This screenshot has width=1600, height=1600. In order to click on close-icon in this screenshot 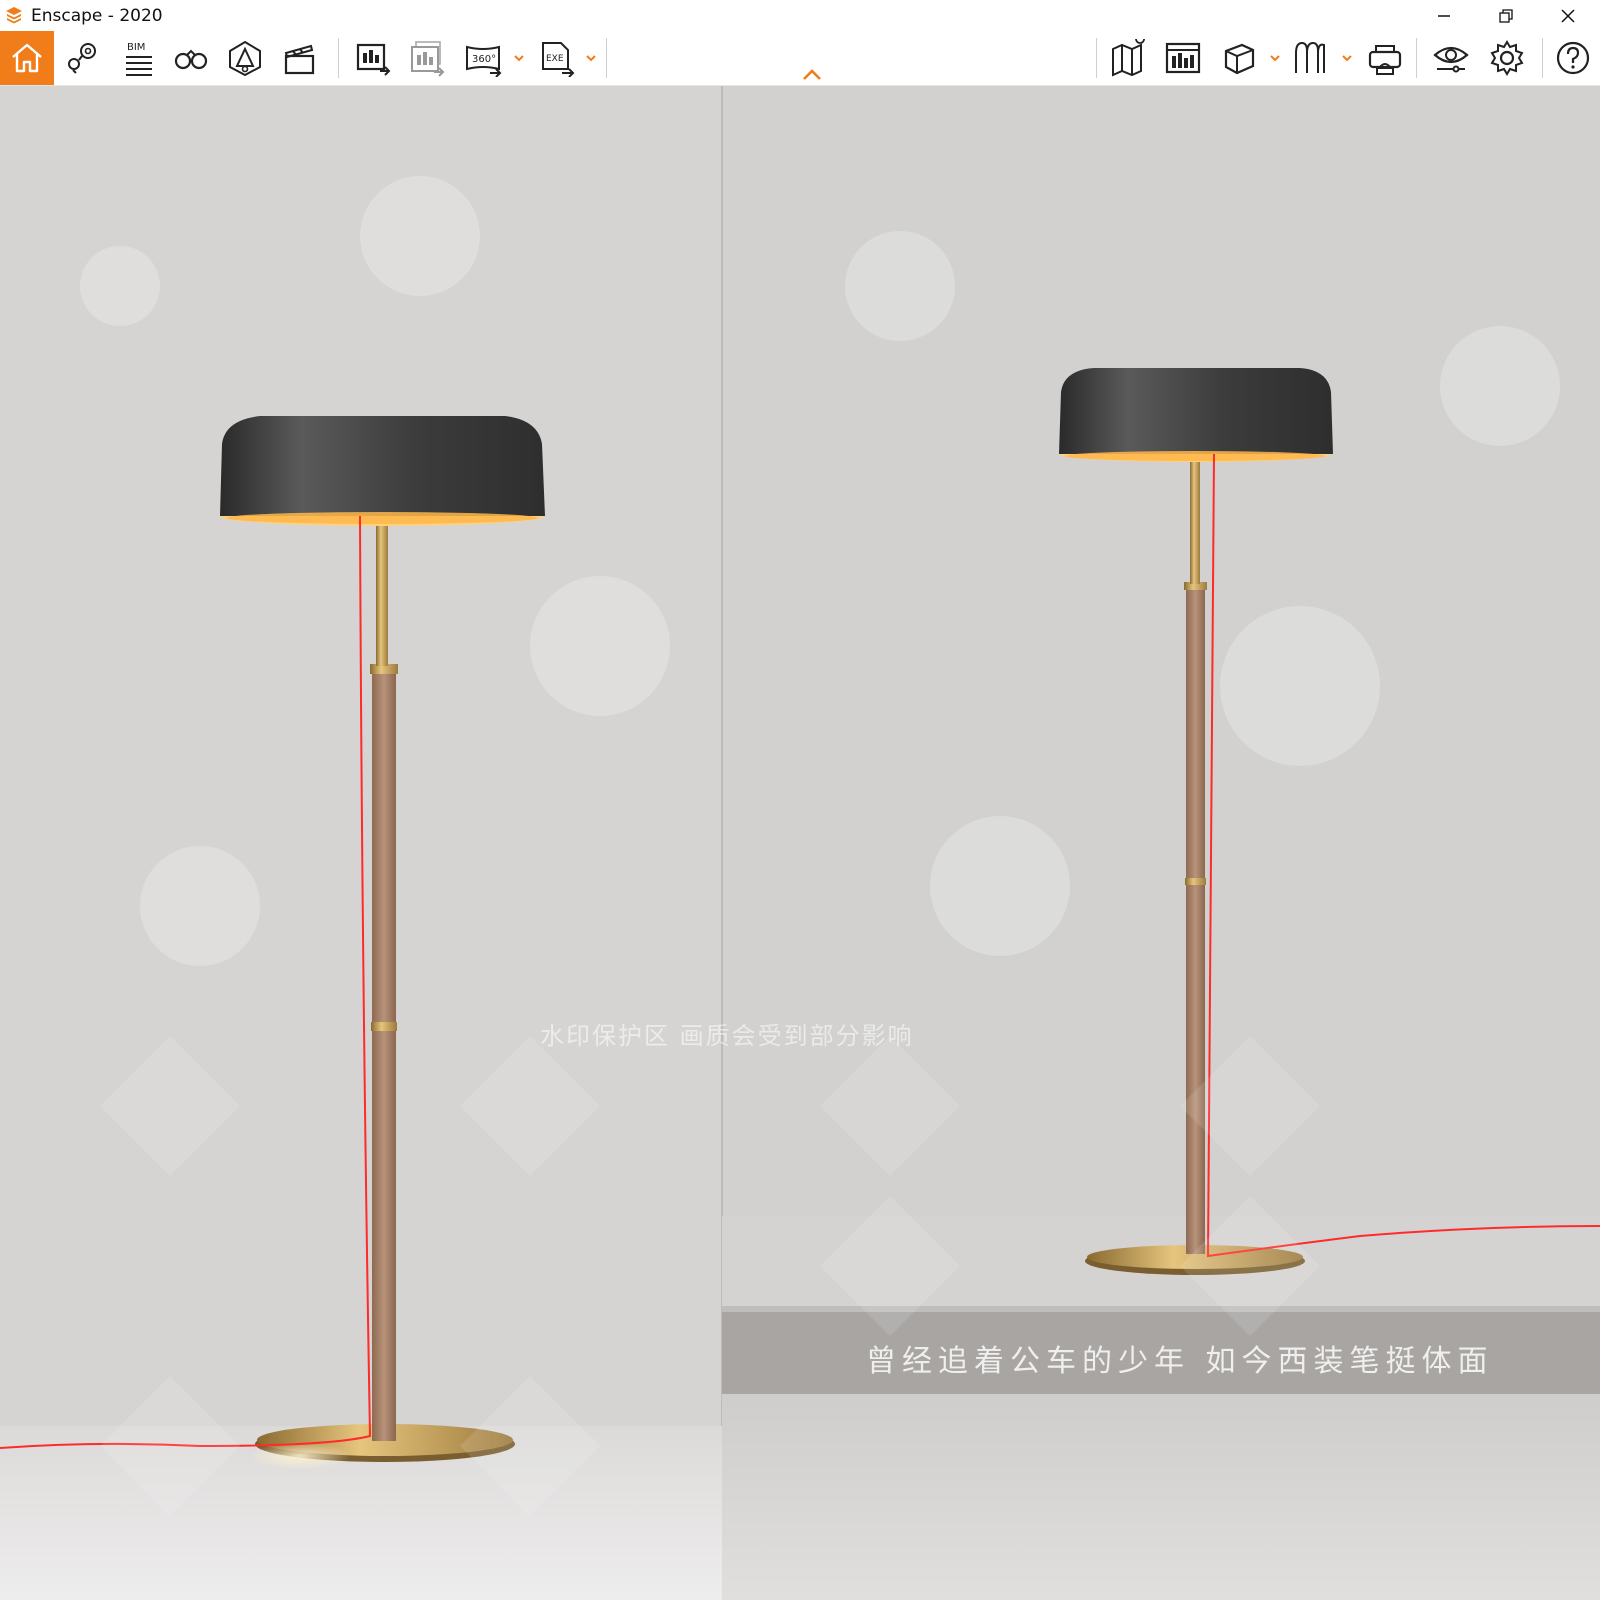, I will do `click(1568, 15)`.